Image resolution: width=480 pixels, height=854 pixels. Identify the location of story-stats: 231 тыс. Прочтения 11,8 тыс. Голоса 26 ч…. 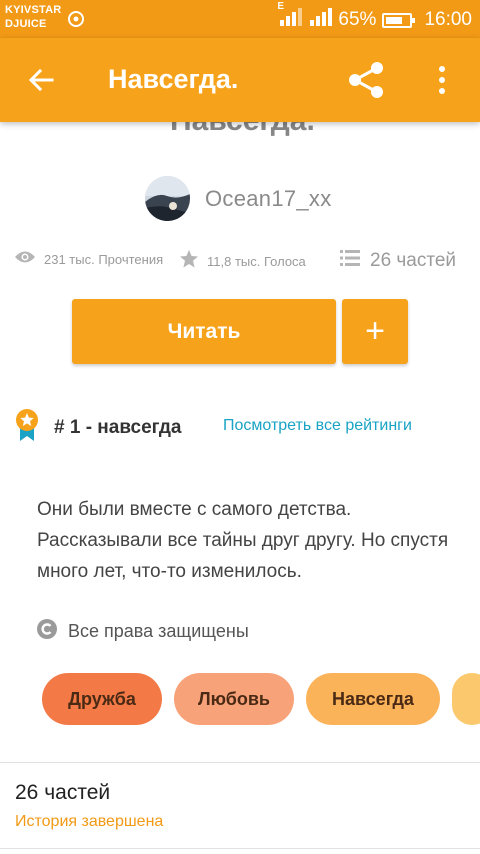
(242, 263).